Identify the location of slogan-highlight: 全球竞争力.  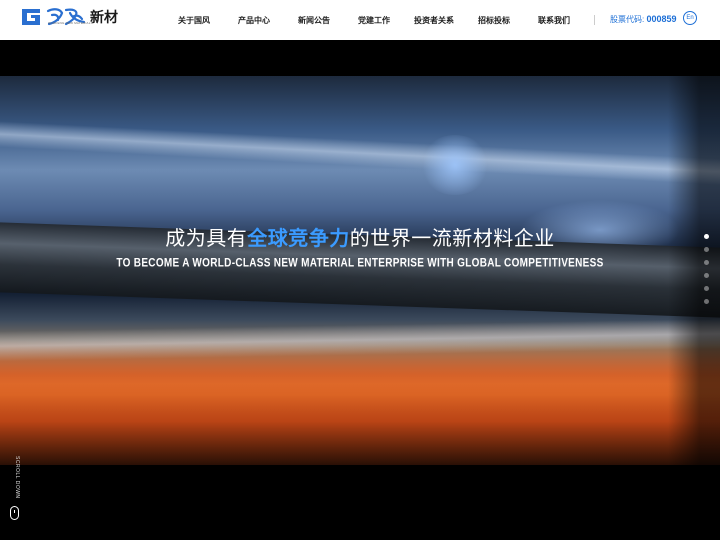
(298, 239).